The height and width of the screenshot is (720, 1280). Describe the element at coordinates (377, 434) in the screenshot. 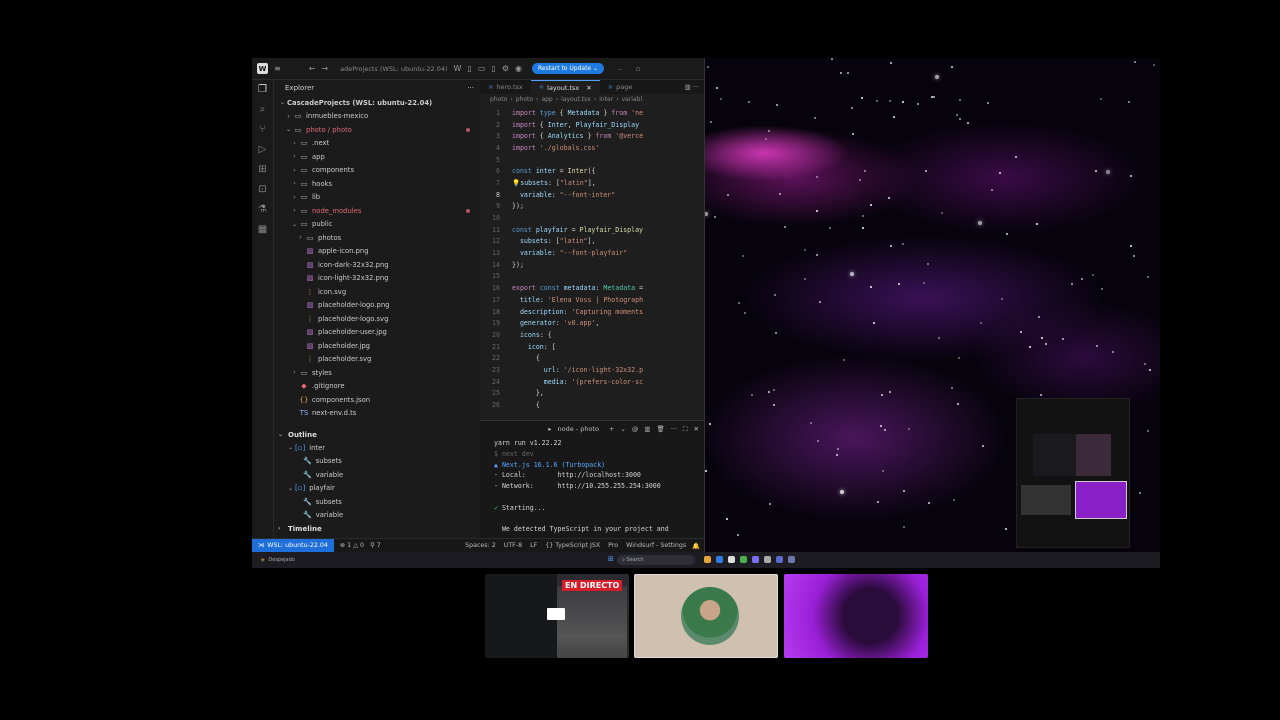

I see `outline-section-header: ⌄ Outline` at that location.